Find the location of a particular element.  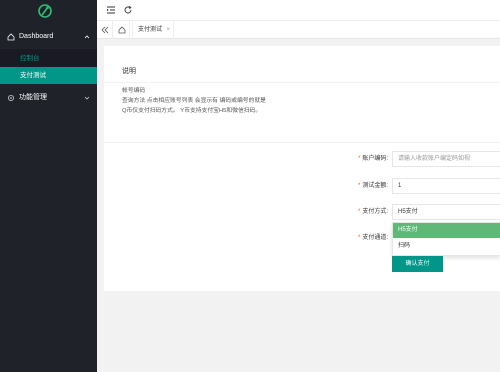

dropdown-option-scan: 扫码 is located at coordinates (446, 246).